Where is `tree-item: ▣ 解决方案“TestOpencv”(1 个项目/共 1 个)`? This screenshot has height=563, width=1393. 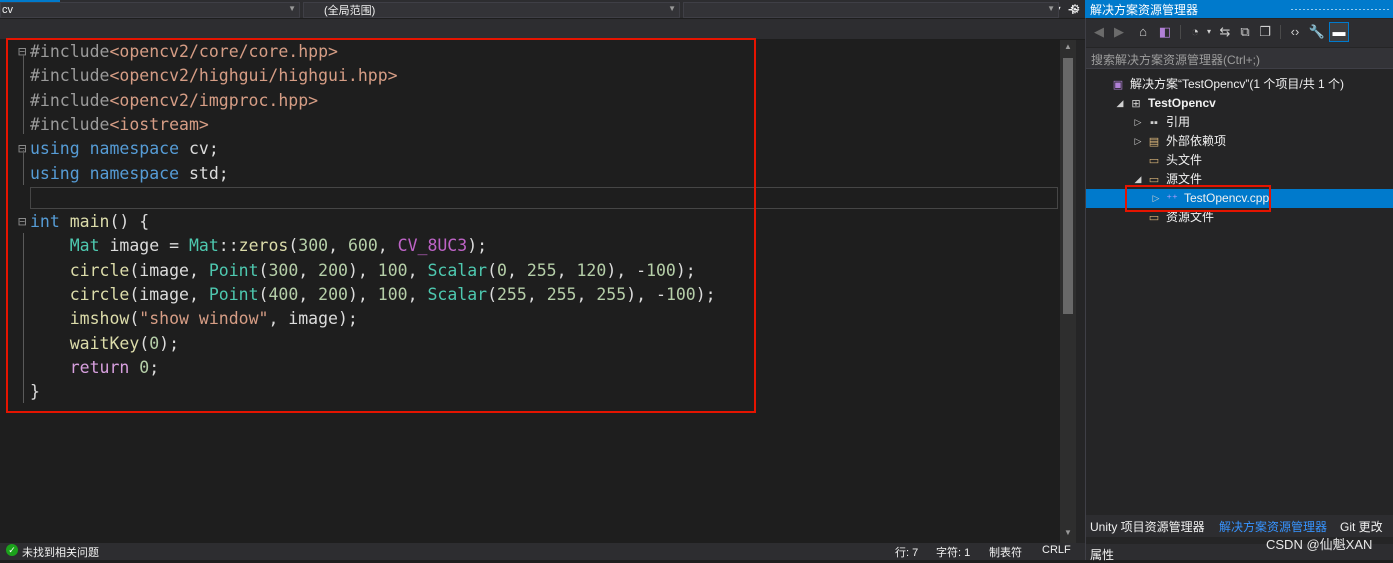
tree-item: ▣ 解决方案“TestOpencv”(1 个项目/共 1 个) is located at coordinates (1239, 84).